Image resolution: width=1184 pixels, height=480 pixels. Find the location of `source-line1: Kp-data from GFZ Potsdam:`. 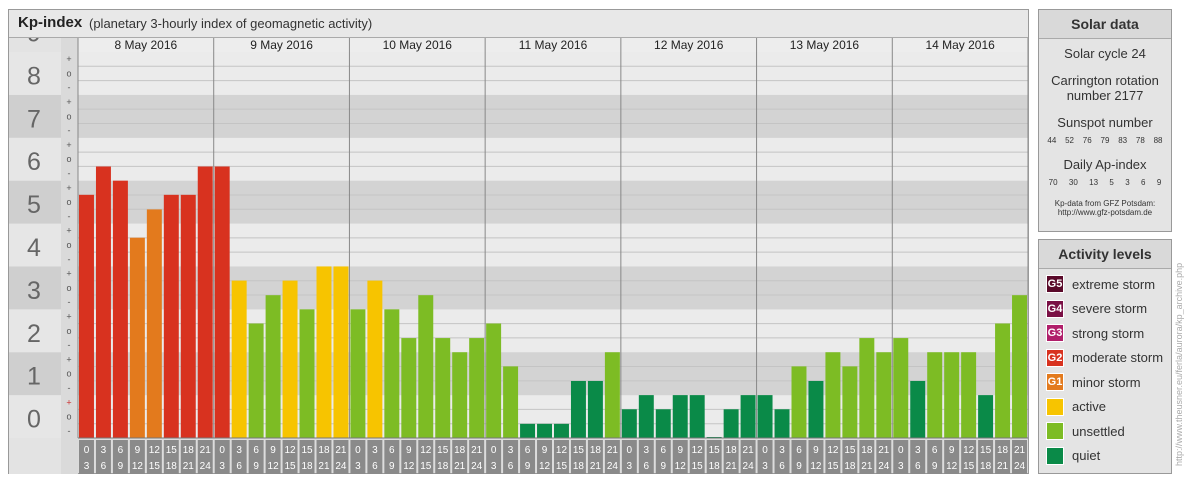

source-line1: Kp-data from GFZ Potsdam: is located at coordinates (1105, 203).